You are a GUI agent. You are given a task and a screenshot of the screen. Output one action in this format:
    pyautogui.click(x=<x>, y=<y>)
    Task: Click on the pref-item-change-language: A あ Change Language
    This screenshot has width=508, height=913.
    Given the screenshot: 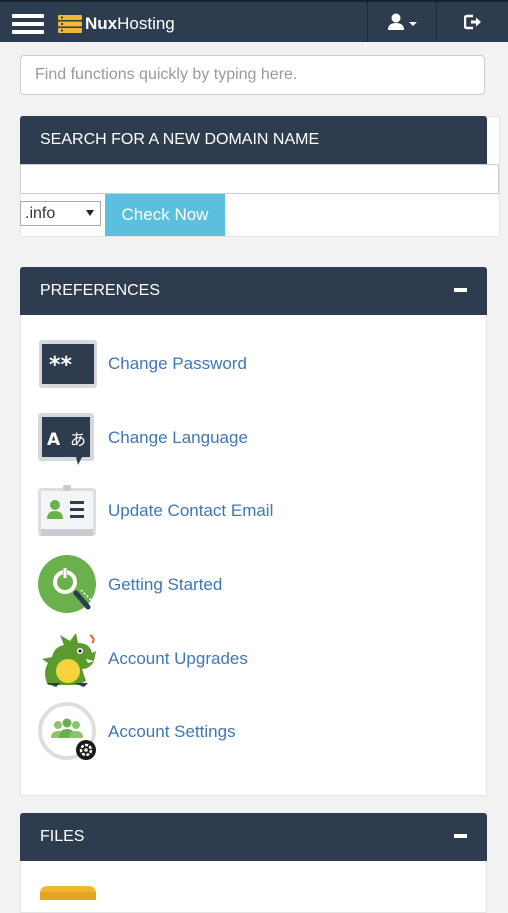 What is the action you would take?
    pyautogui.click(x=143, y=438)
    